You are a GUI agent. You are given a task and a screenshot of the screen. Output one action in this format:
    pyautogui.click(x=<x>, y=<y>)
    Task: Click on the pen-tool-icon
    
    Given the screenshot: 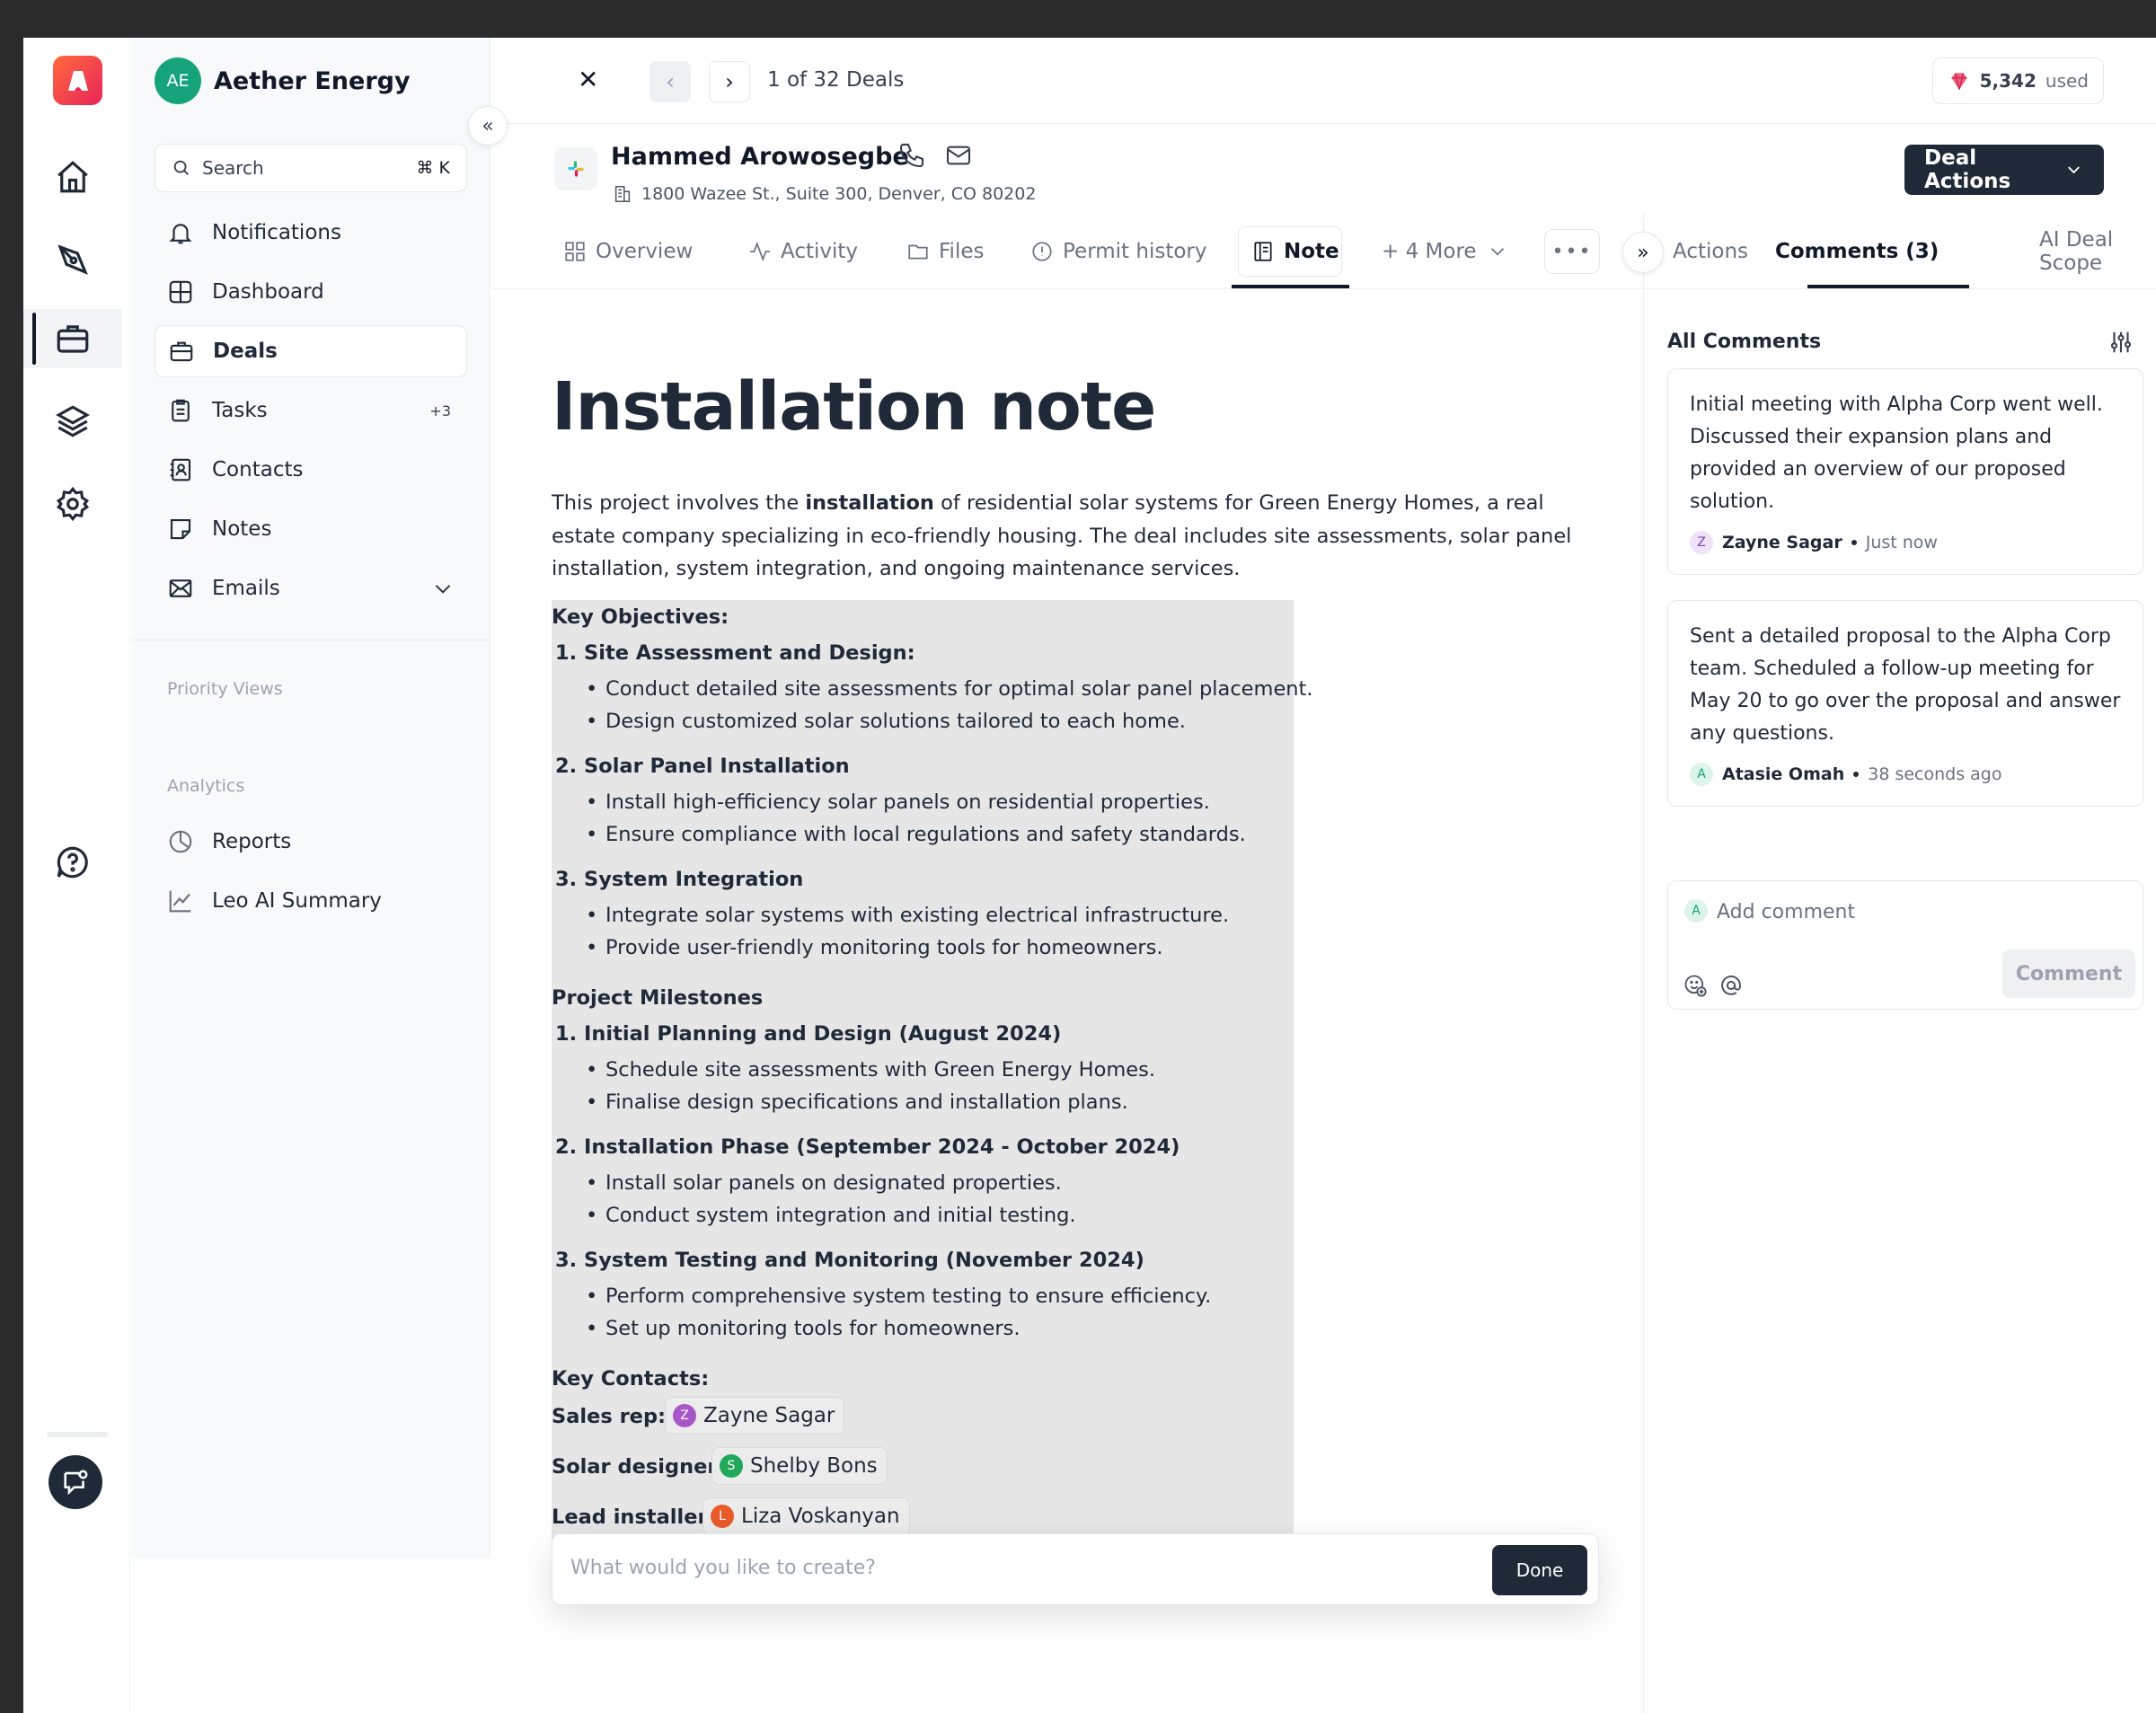 What is the action you would take?
    pyautogui.click(x=72, y=259)
    